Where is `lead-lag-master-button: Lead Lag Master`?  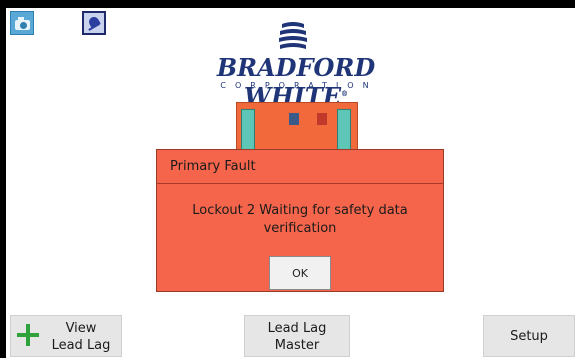 lead-lag-master-button: Lead Lag Master is located at coordinates (297, 336).